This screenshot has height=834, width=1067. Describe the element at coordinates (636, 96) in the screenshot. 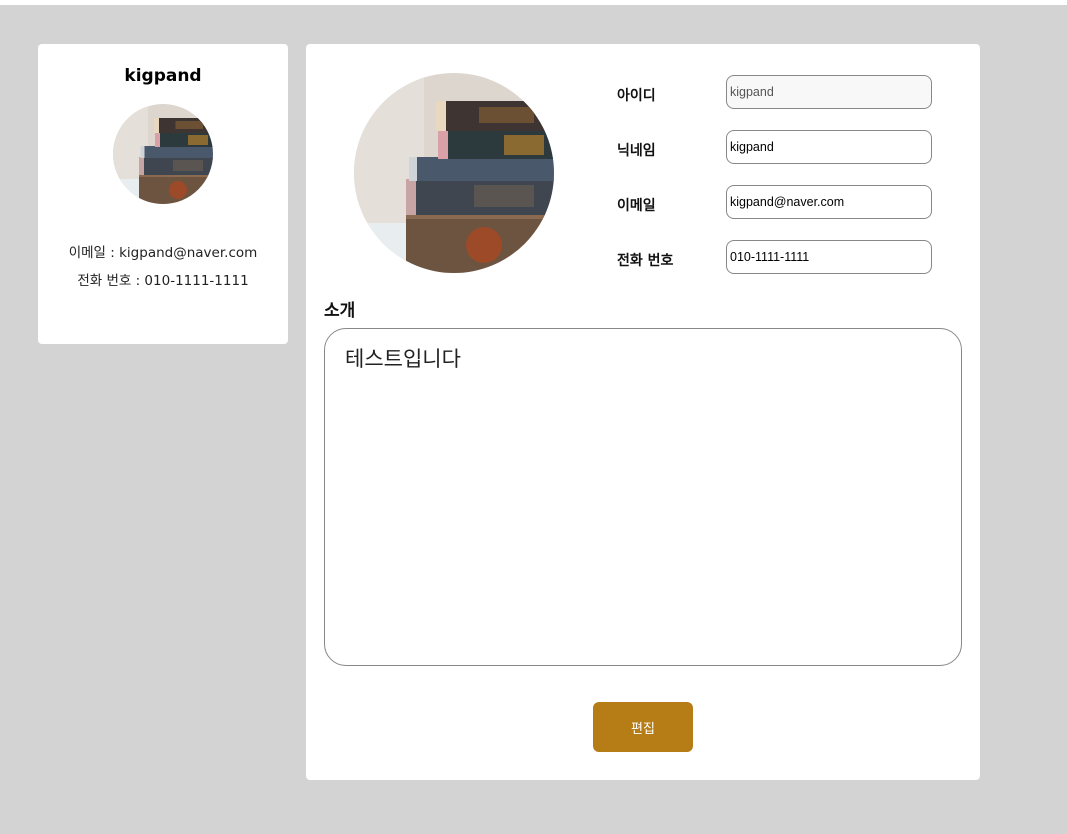

I see `id-label: 아이디` at that location.